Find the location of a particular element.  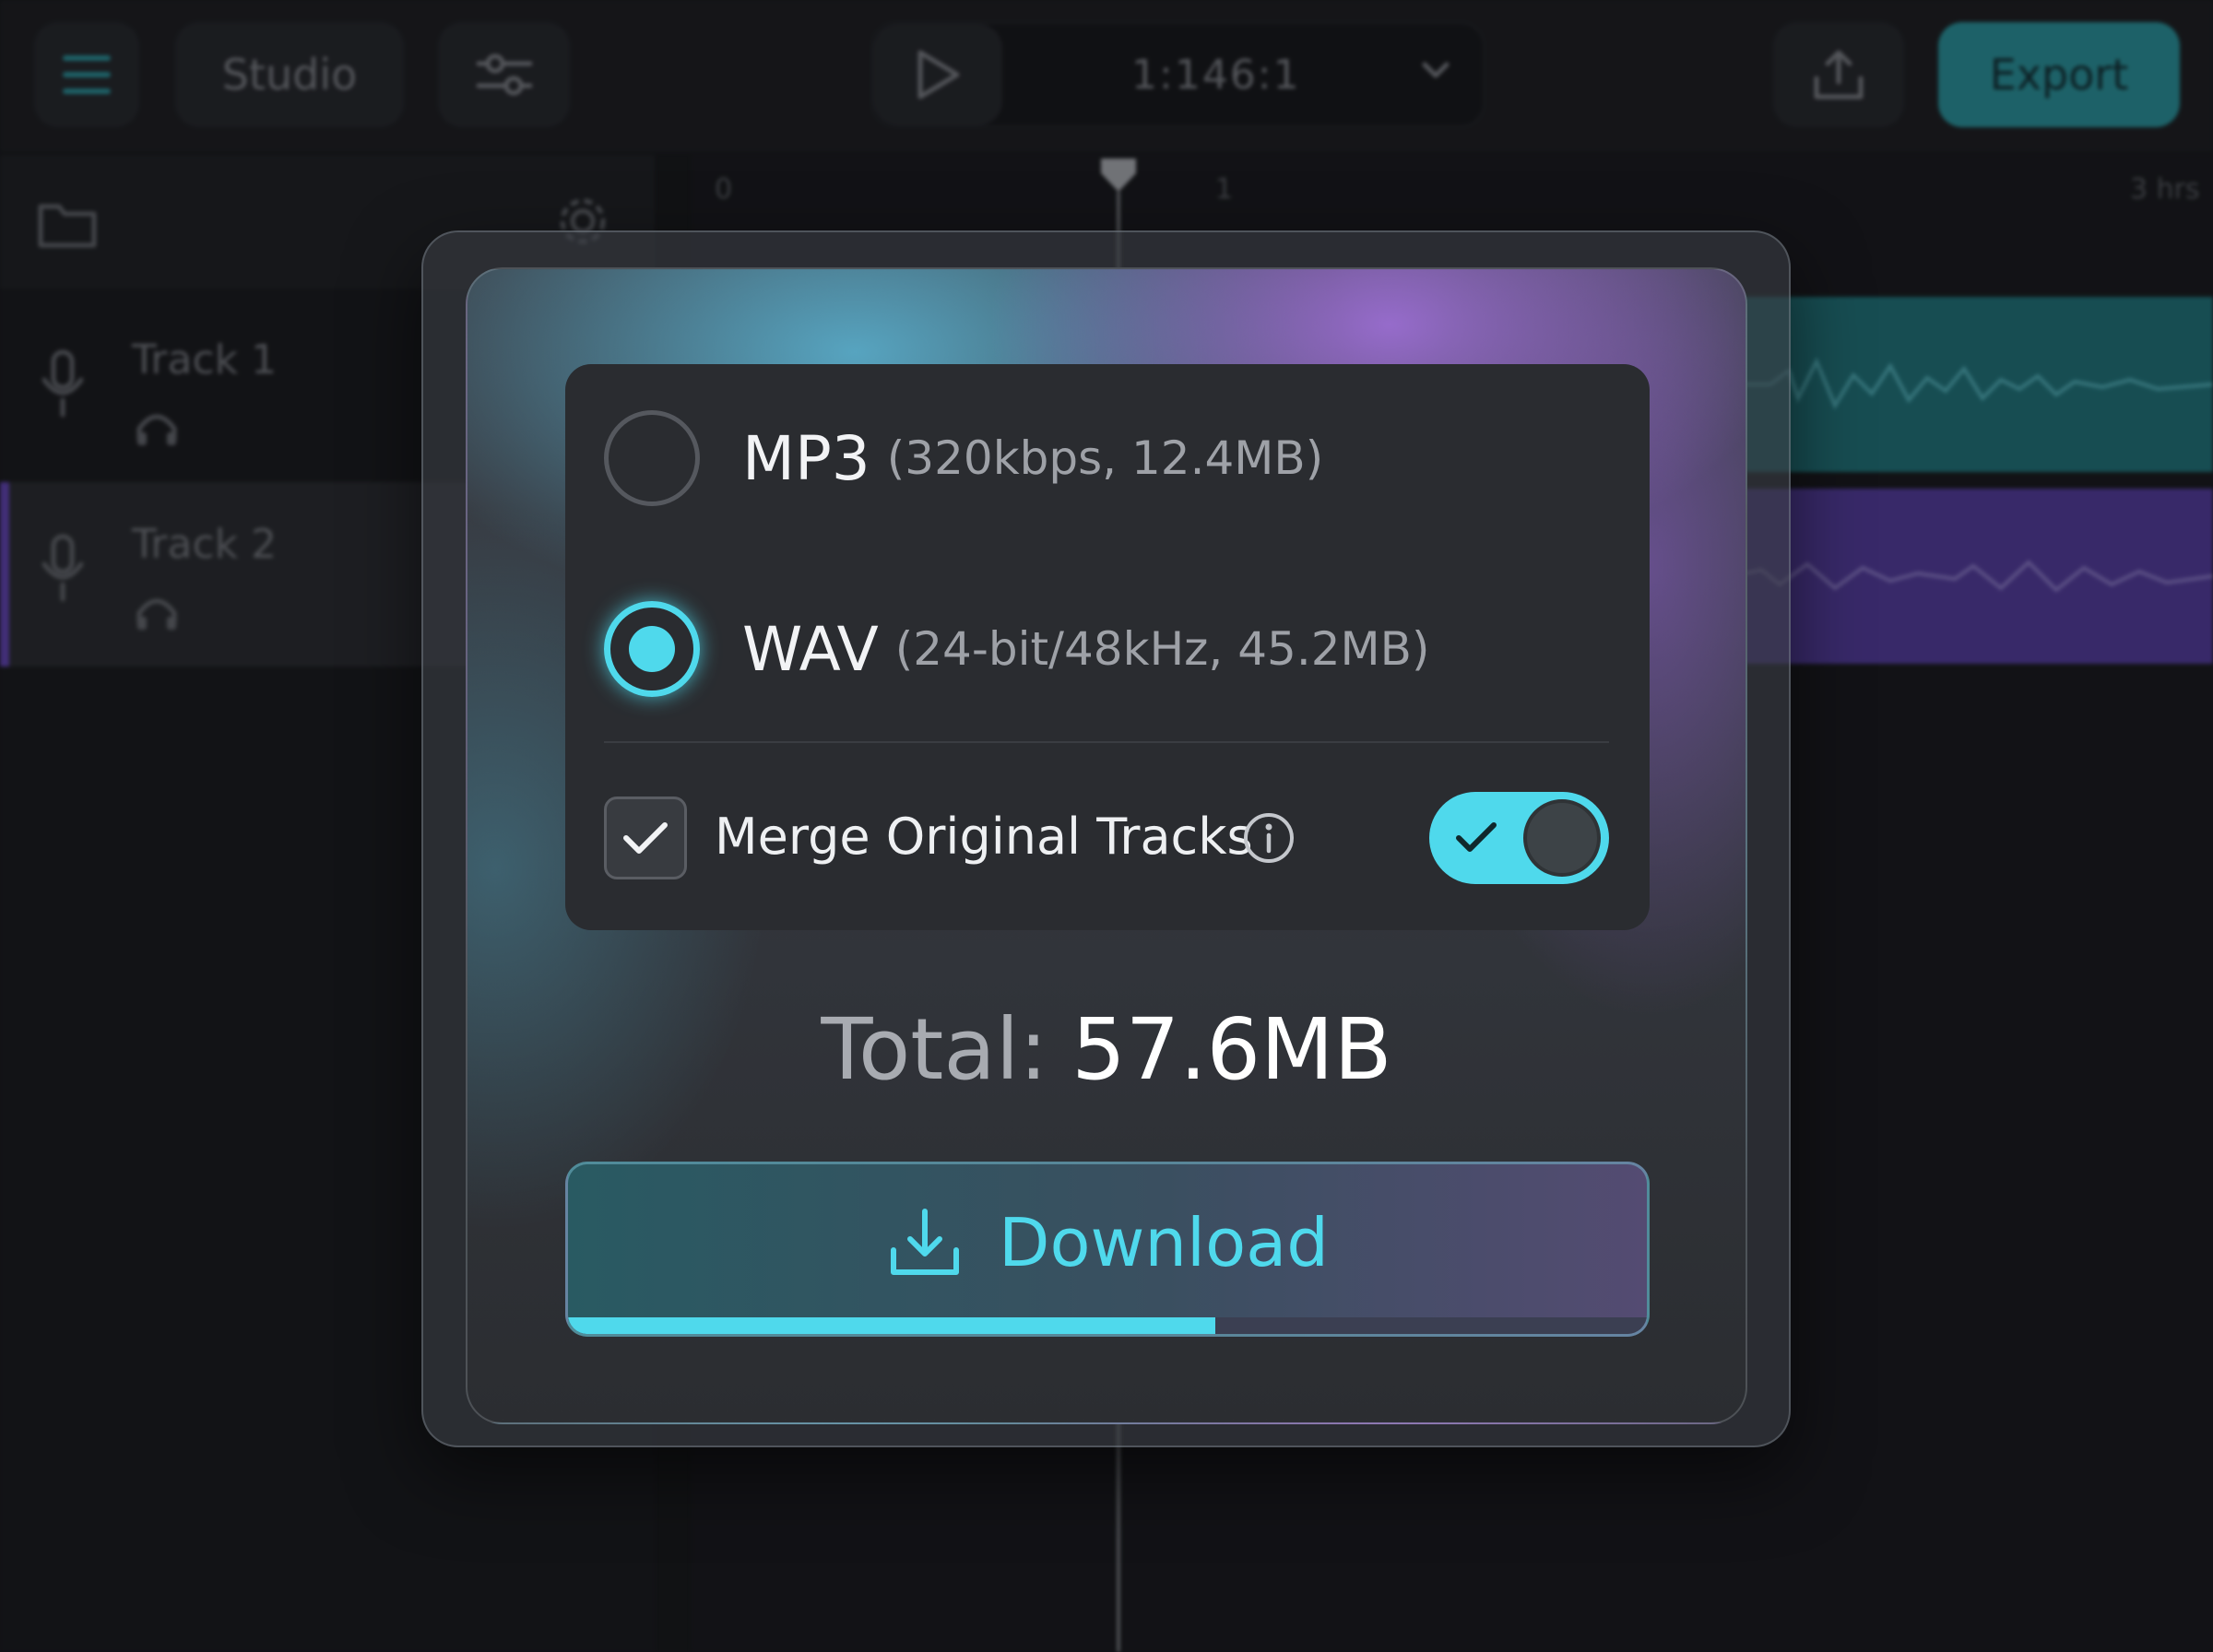

merge-label: Merge Original Tracks is located at coordinates (984, 837).